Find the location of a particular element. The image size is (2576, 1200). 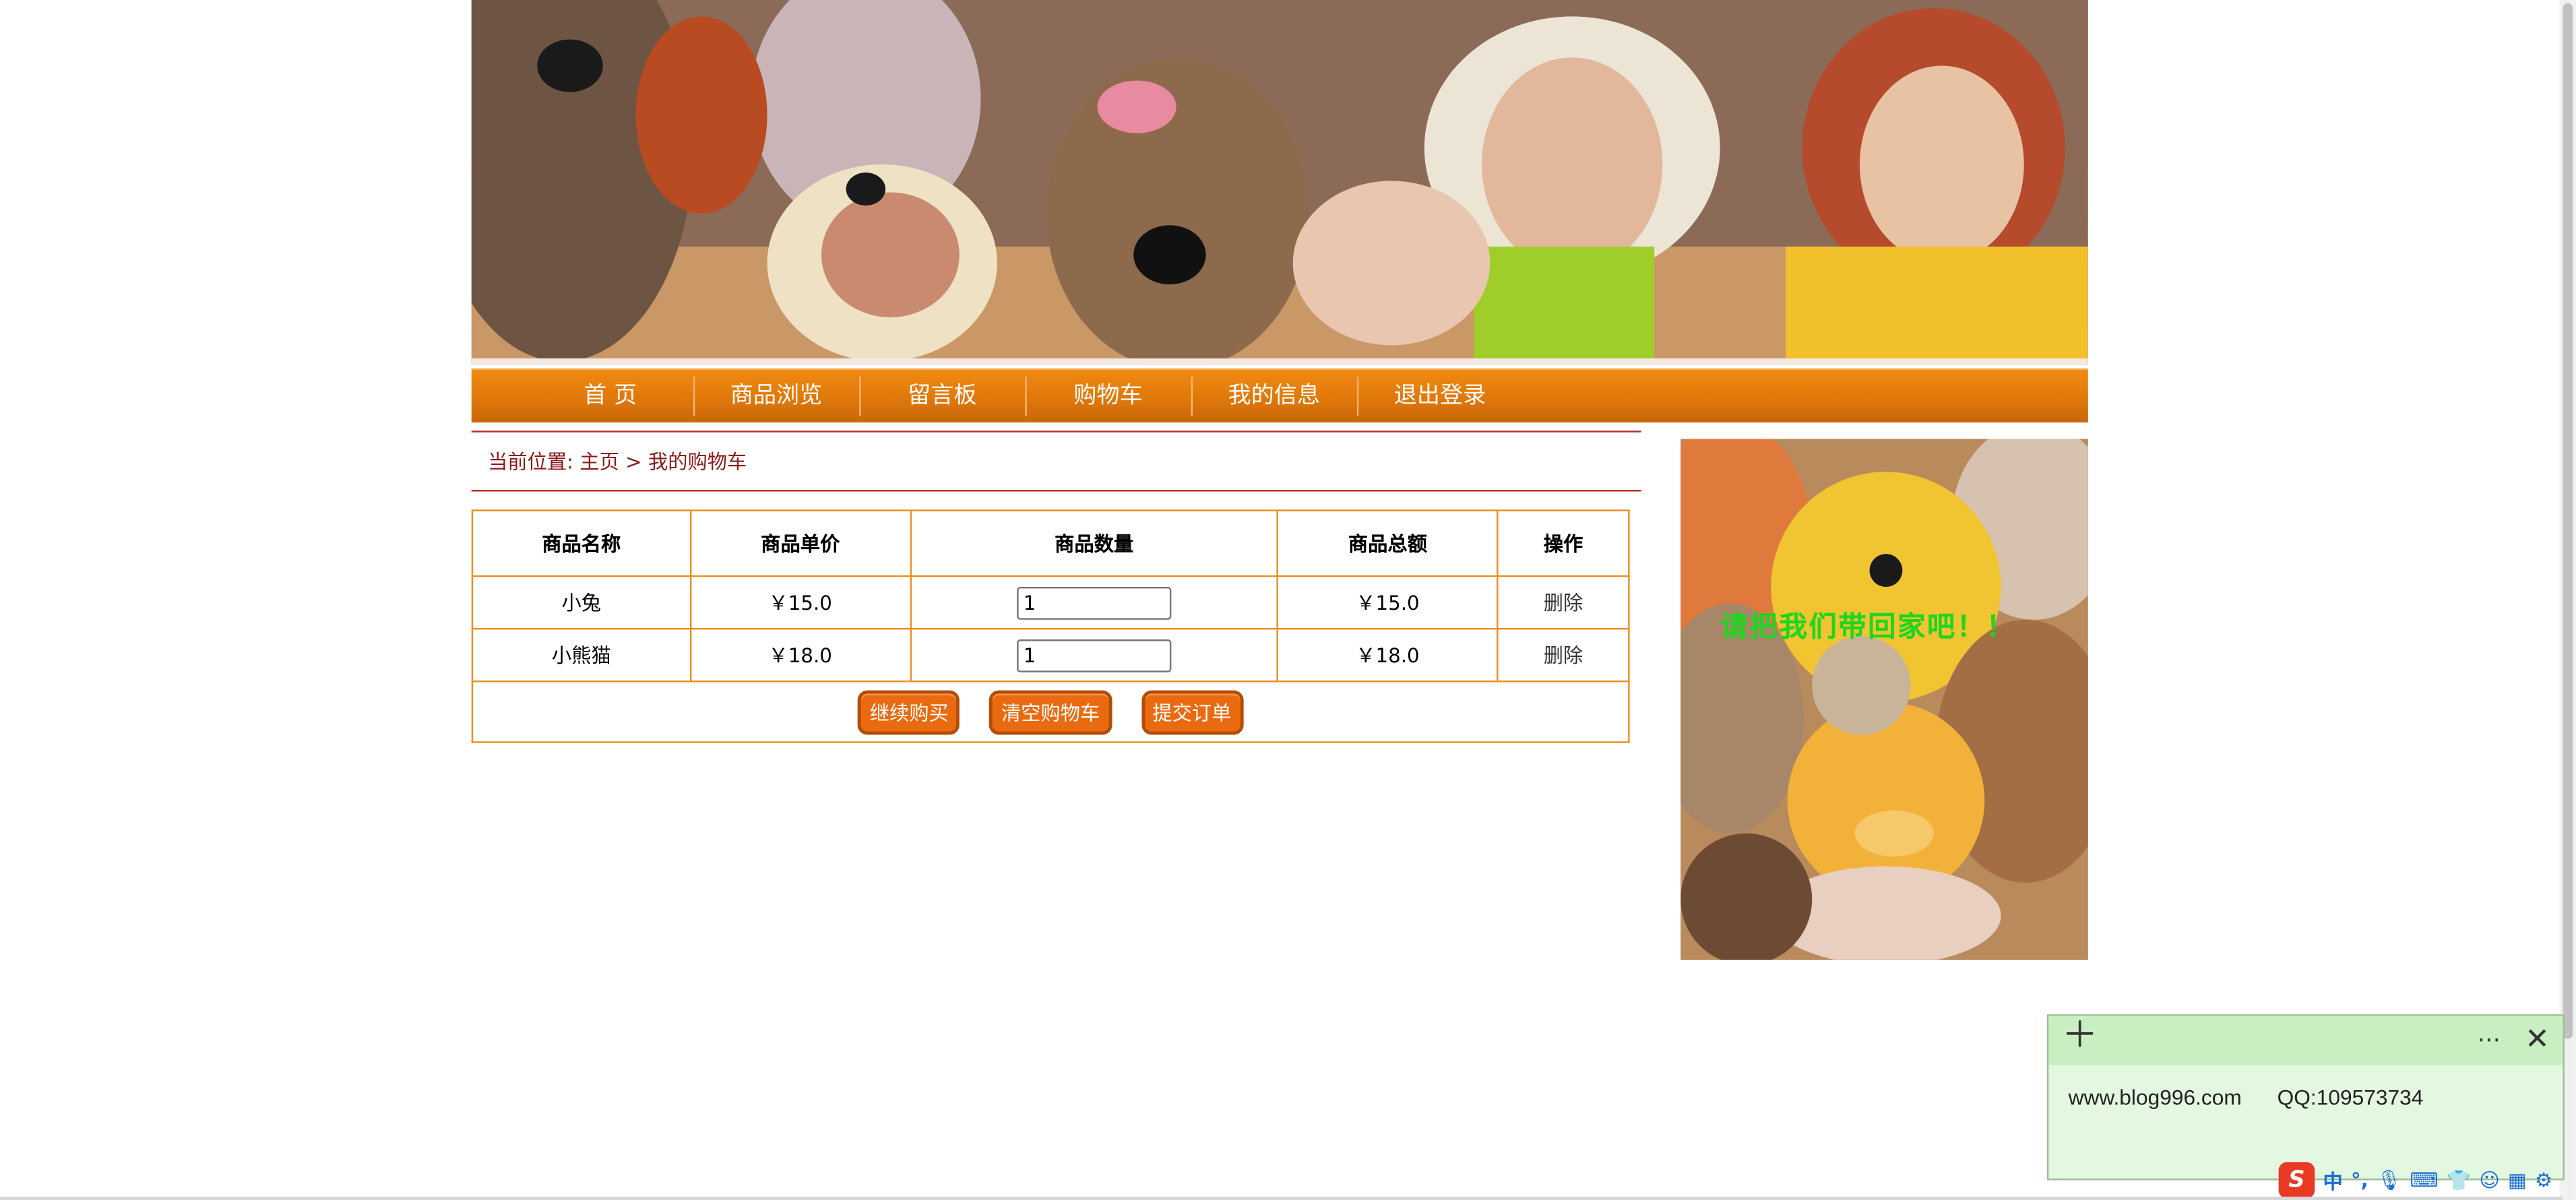

ime-language-toggle: 中 is located at coordinates (2332, 1180).